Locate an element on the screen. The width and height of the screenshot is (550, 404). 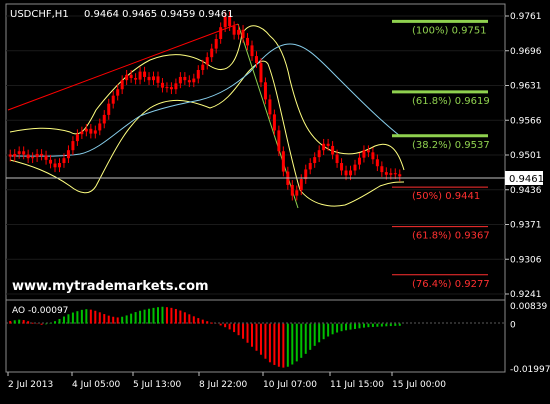
price-axis-label: 0.9566 is located at coordinates (526, 121).